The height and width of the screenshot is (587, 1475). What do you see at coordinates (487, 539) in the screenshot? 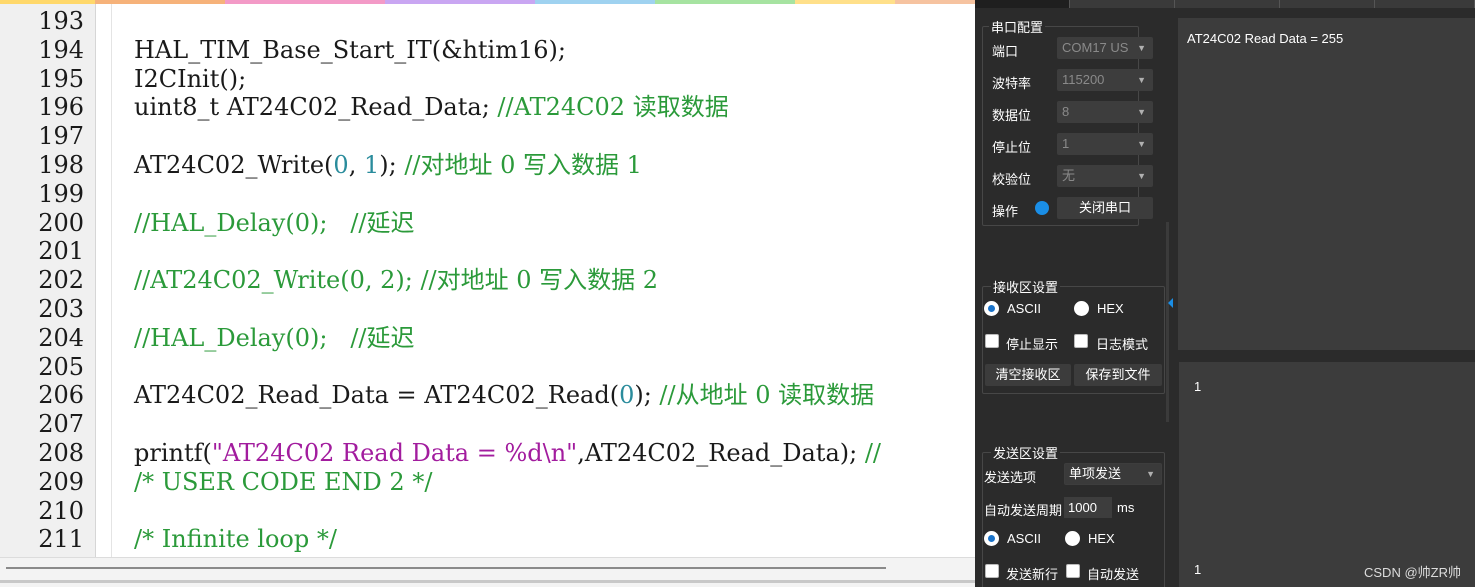
I see `code-line: 211 /* Infinite loop */` at bounding box center [487, 539].